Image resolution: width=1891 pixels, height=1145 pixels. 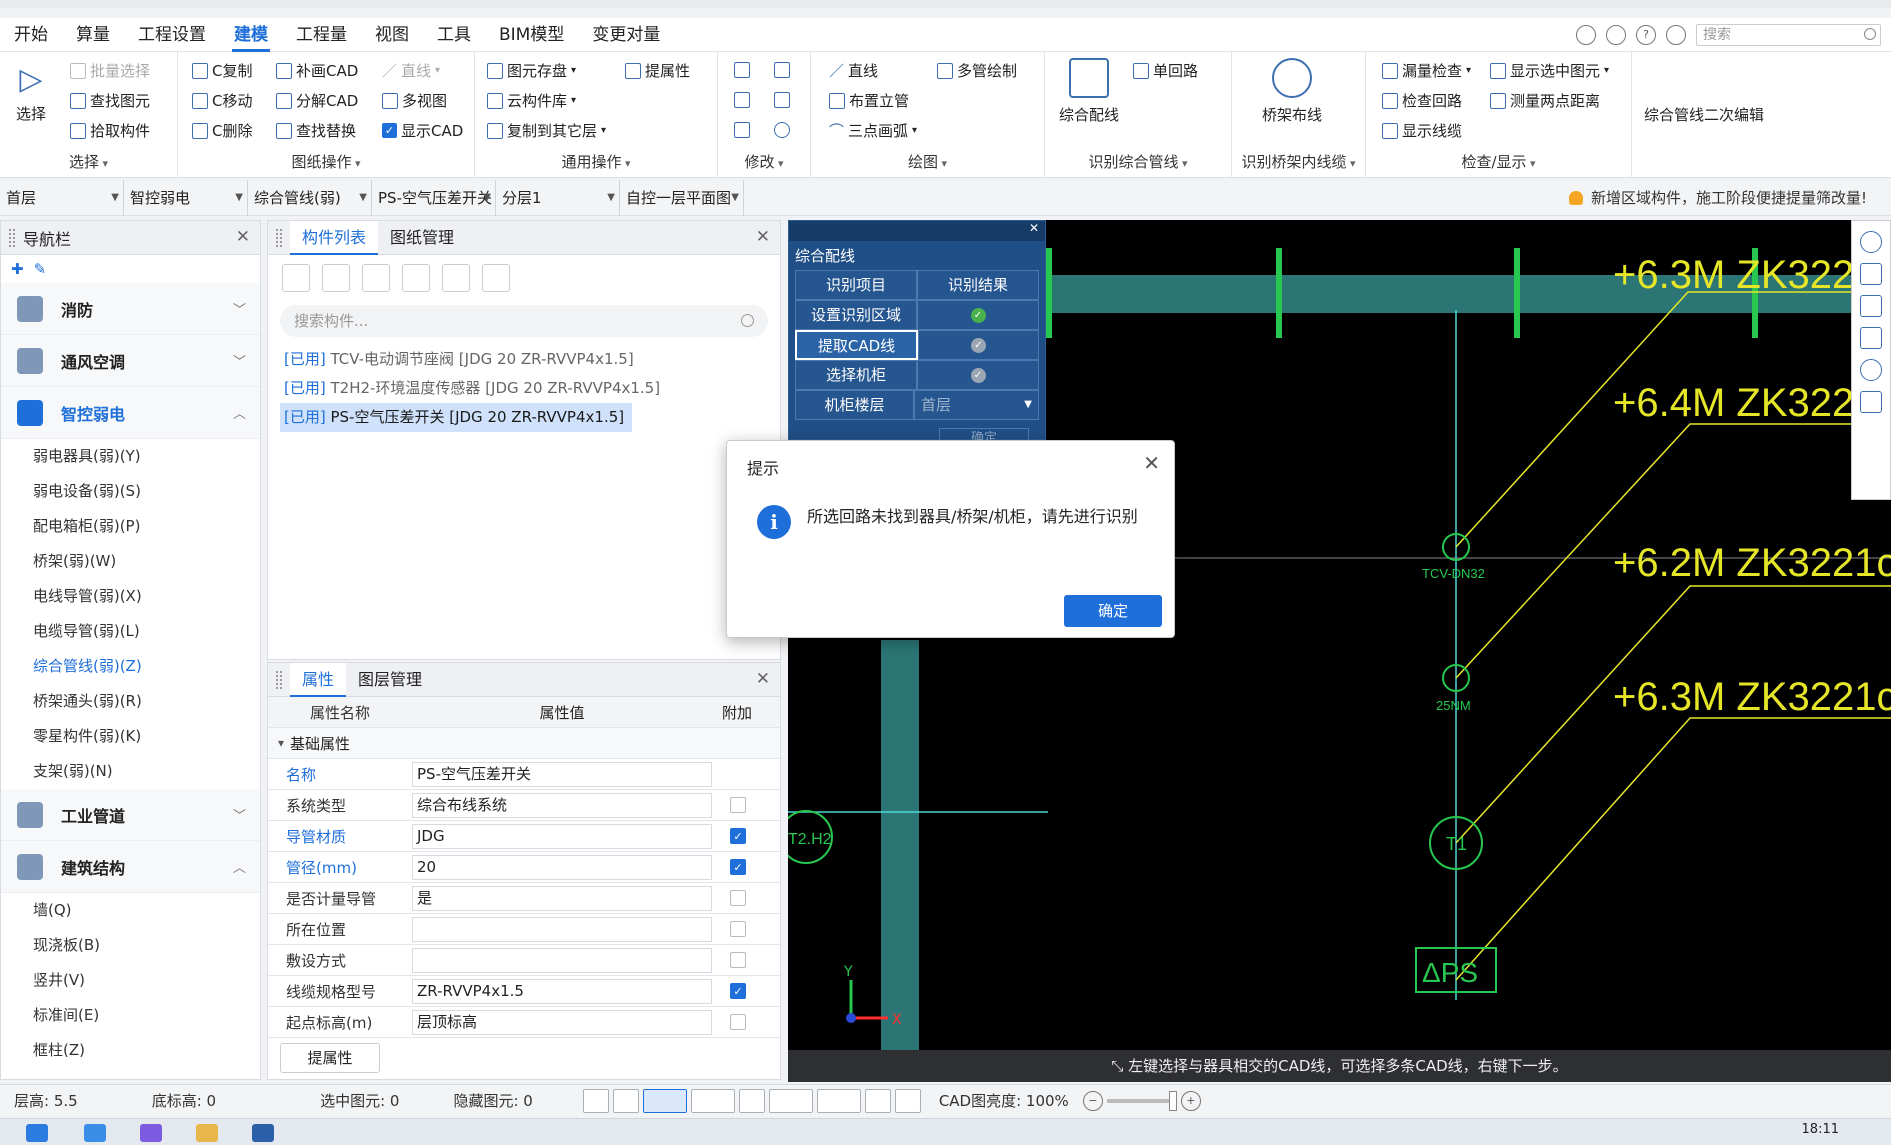 What do you see at coordinates (712, 1100) in the screenshot?
I see `cube-mode-icon` at bounding box center [712, 1100].